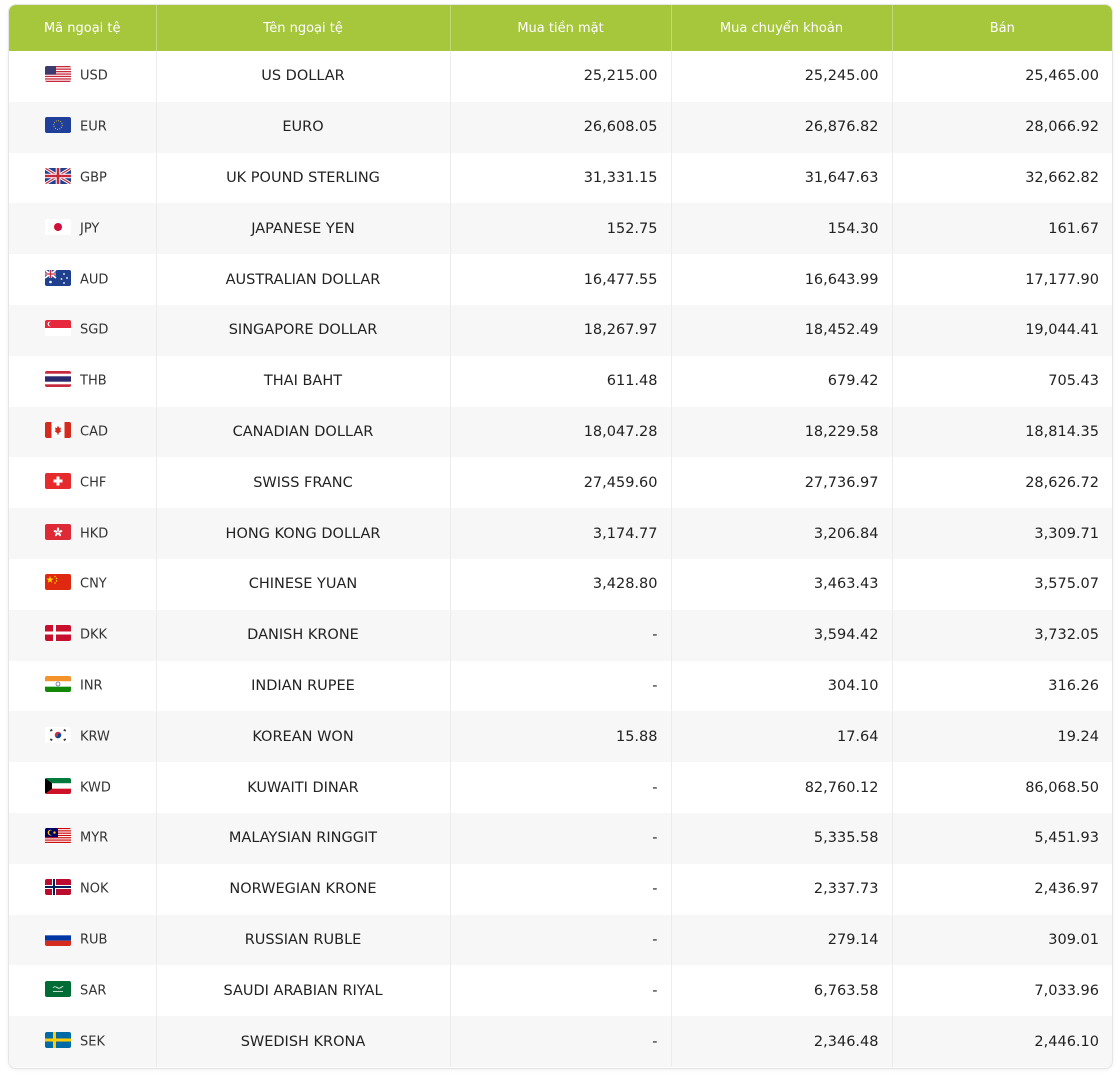 The image size is (1120, 1078). What do you see at coordinates (58, 937) in the screenshot?
I see `ru-flag-icon` at bounding box center [58, 937].